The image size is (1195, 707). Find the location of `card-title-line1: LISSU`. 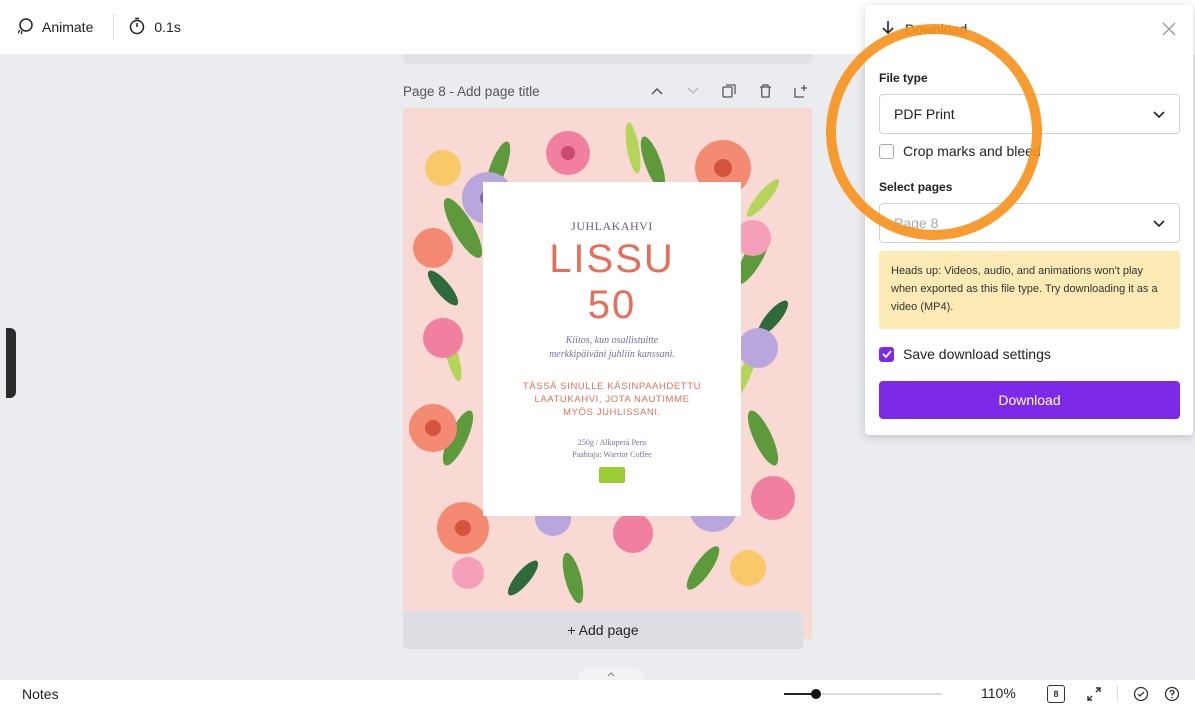

card-title-line1: LISSU is located at coordinates (612, 259).